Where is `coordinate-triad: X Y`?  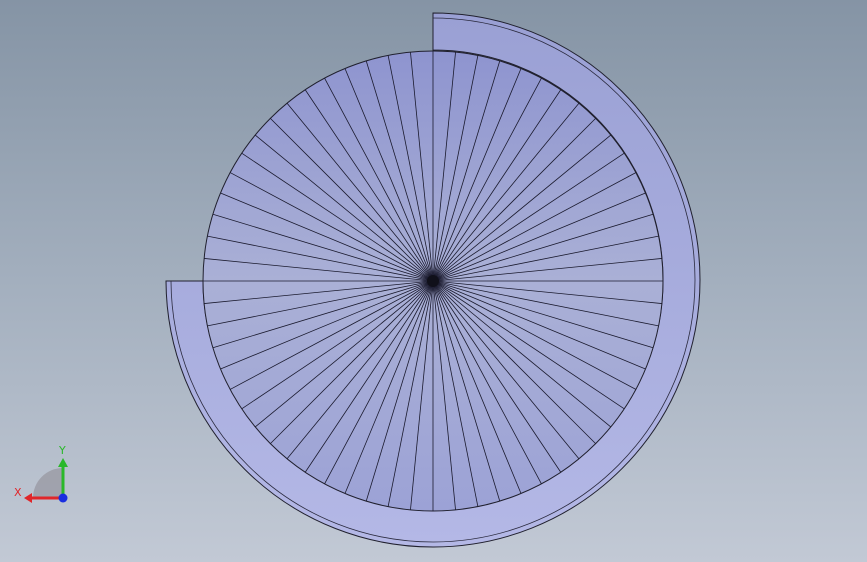
coordinate-triad: X Y is located at coordinates (41, 473).